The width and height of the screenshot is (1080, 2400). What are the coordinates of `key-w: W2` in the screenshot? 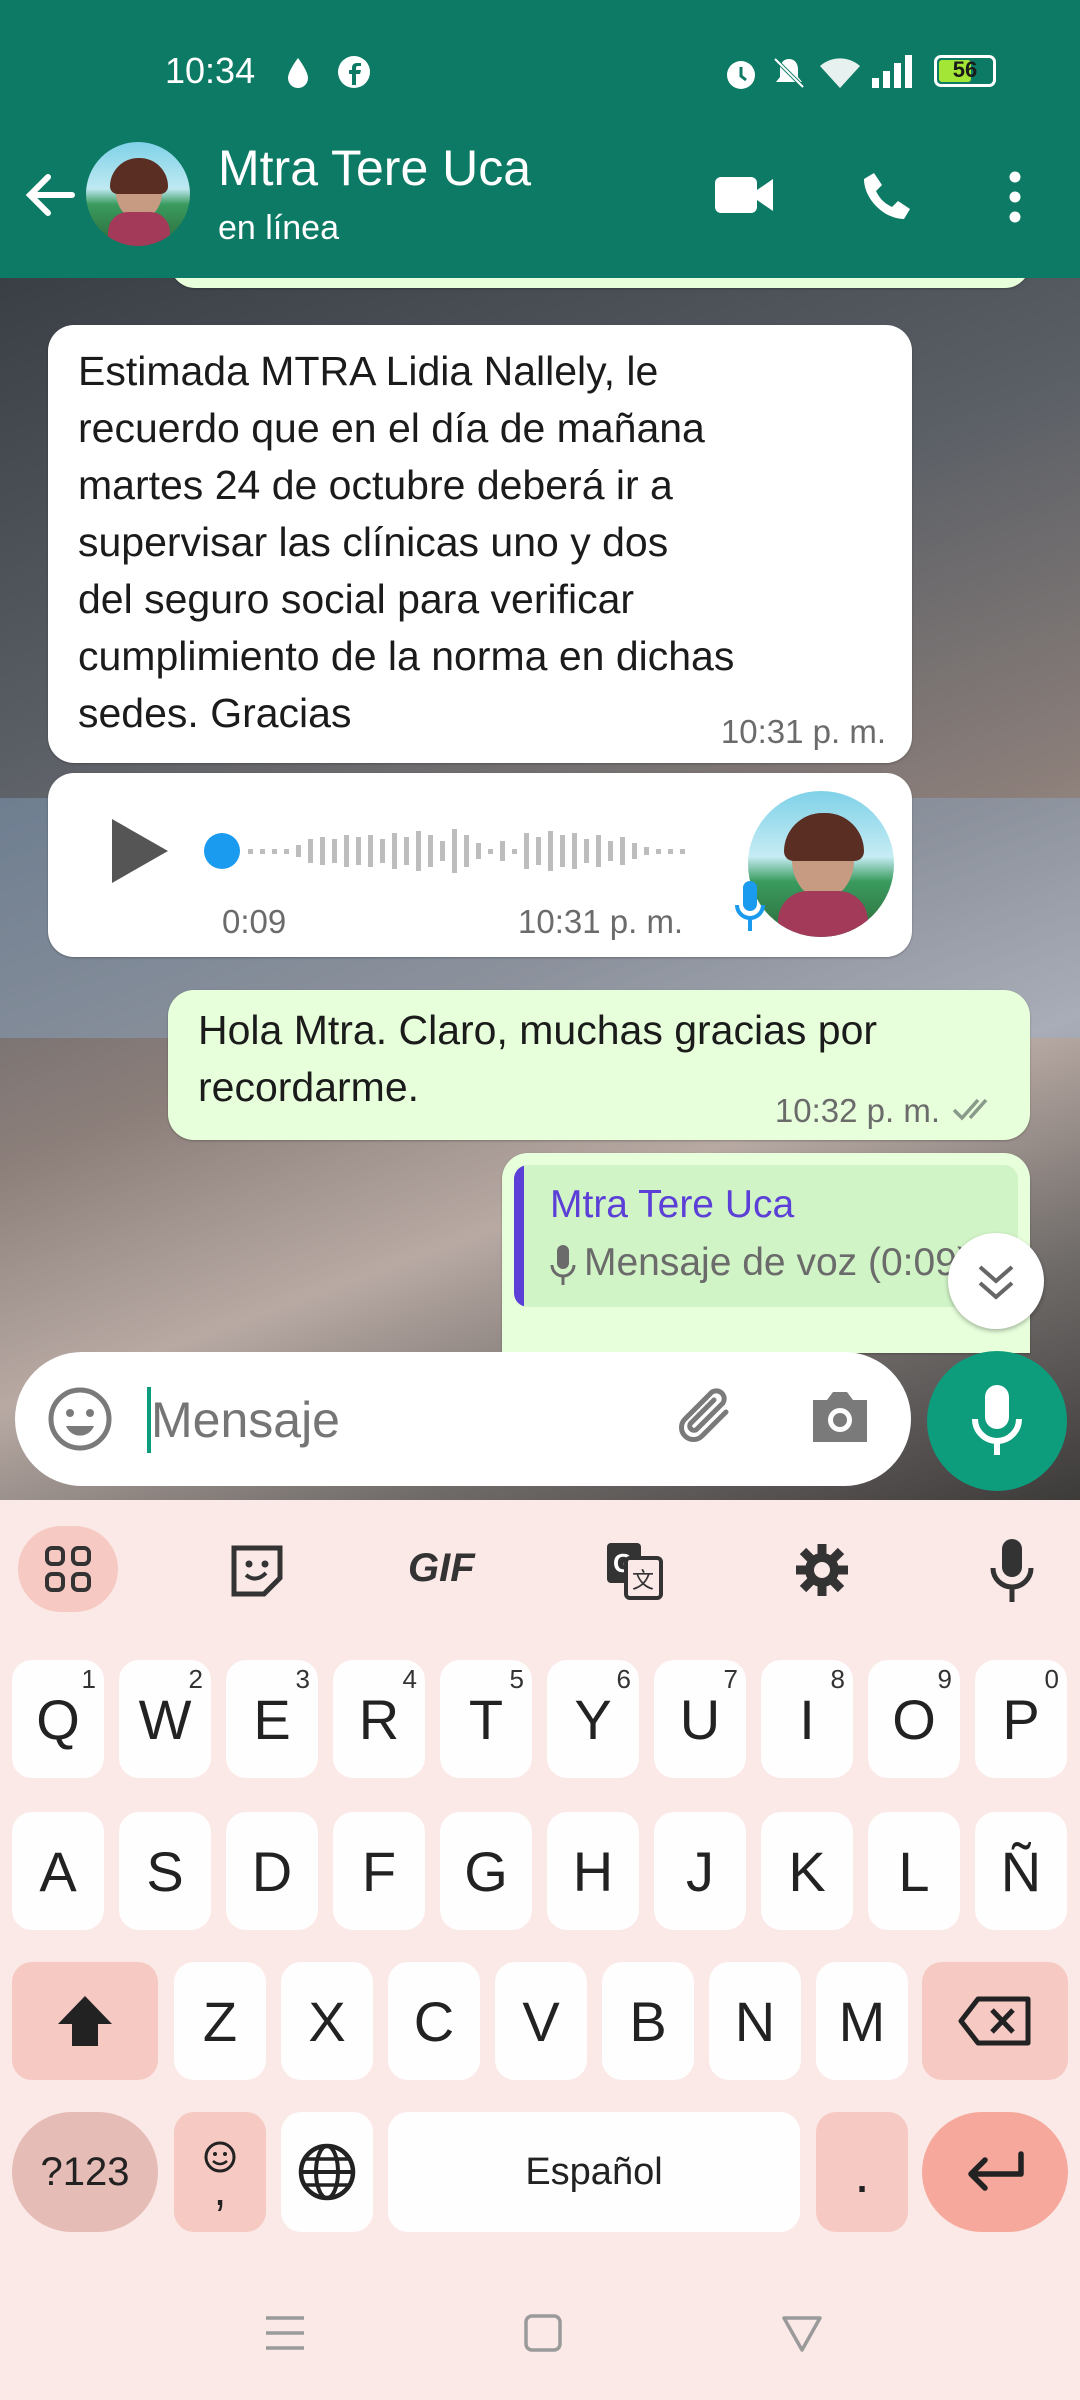 It's located at (165, 1719).